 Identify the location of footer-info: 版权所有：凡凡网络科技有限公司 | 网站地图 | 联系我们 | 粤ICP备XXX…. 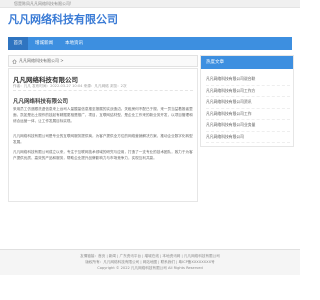
(150, 262).